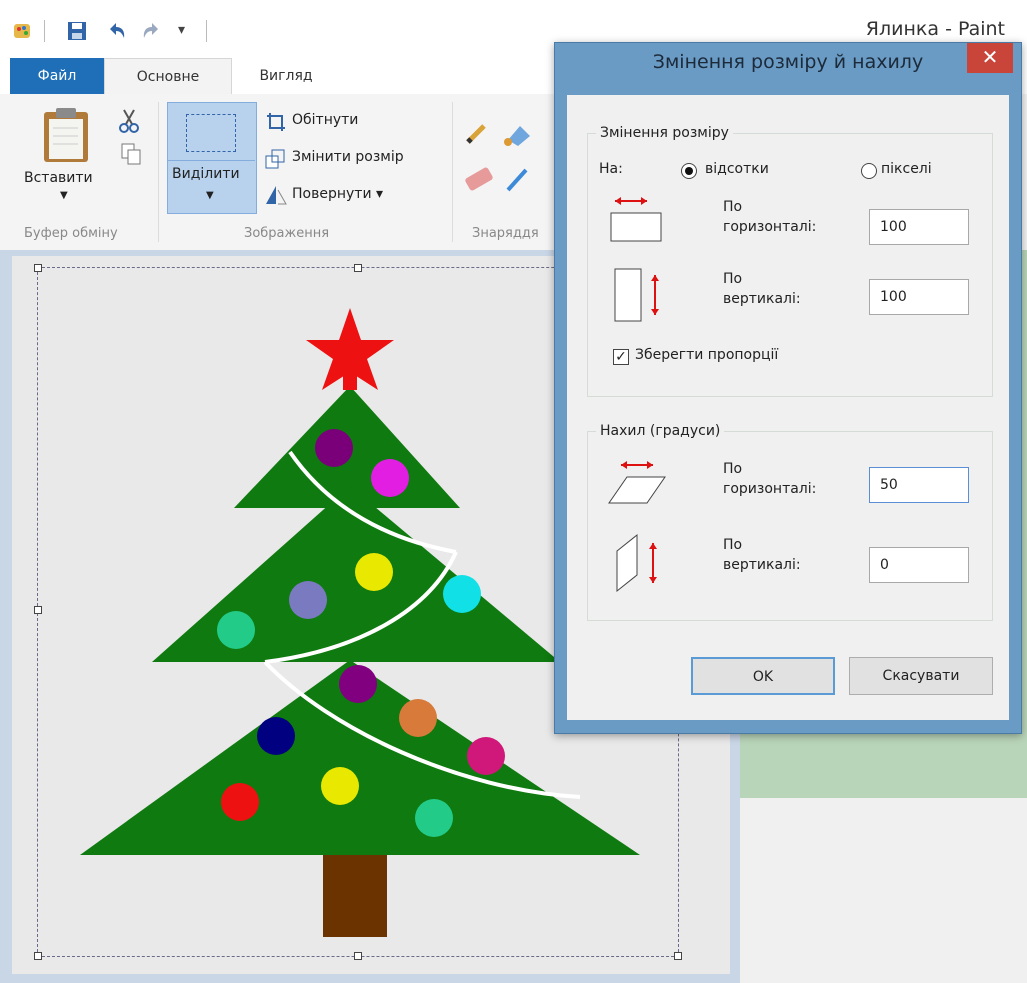 The width and height of the screenshot is (1027, 983). I want to click on percent-radio, so click(689, 171).